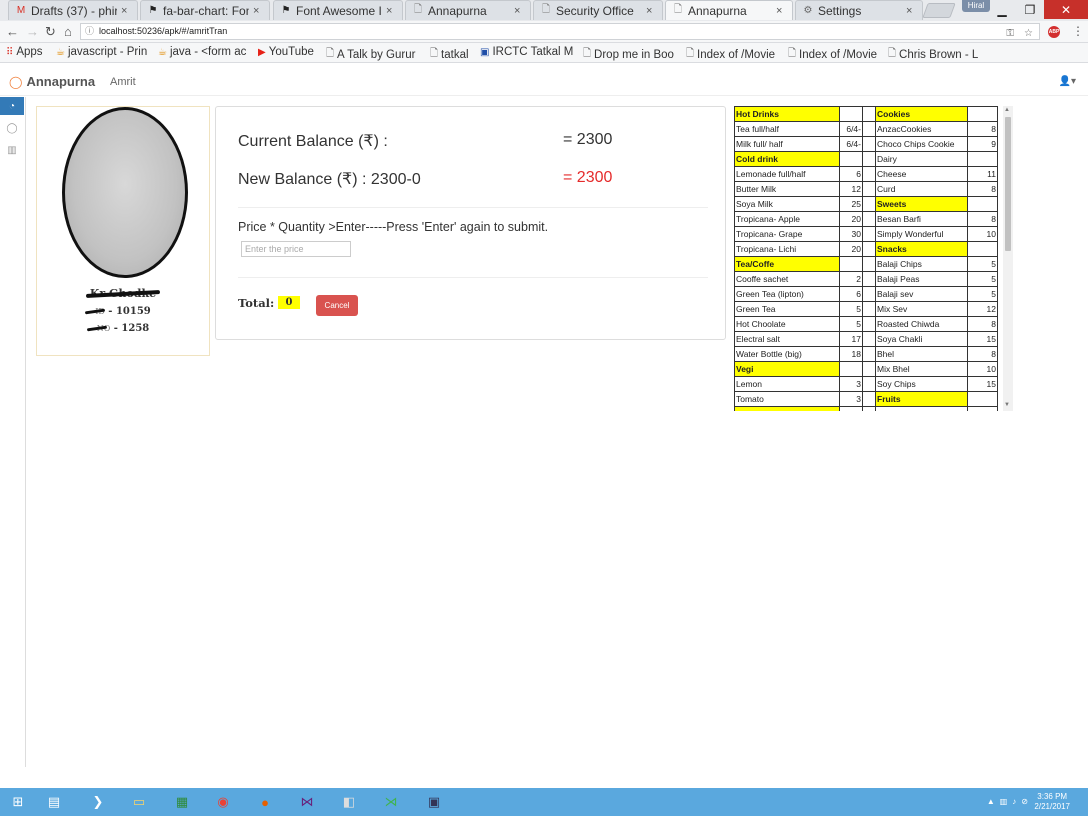 This screenshot has height=816, width=1088. I want to click on maximize-button: ❐, so click(1030, 9).